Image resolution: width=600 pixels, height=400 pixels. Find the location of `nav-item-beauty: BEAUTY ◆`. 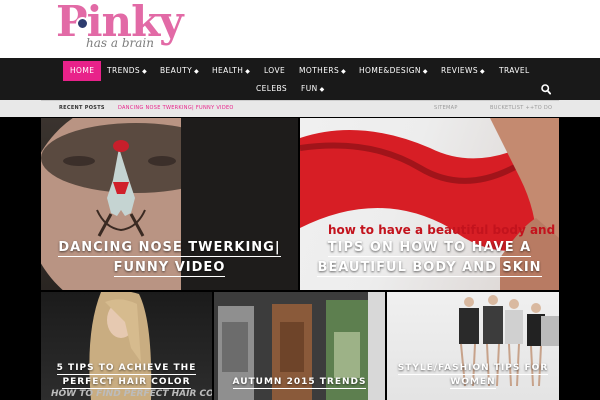

nav-item-beauty: BEAUTY ◆ is located at coordinates (179, 71).